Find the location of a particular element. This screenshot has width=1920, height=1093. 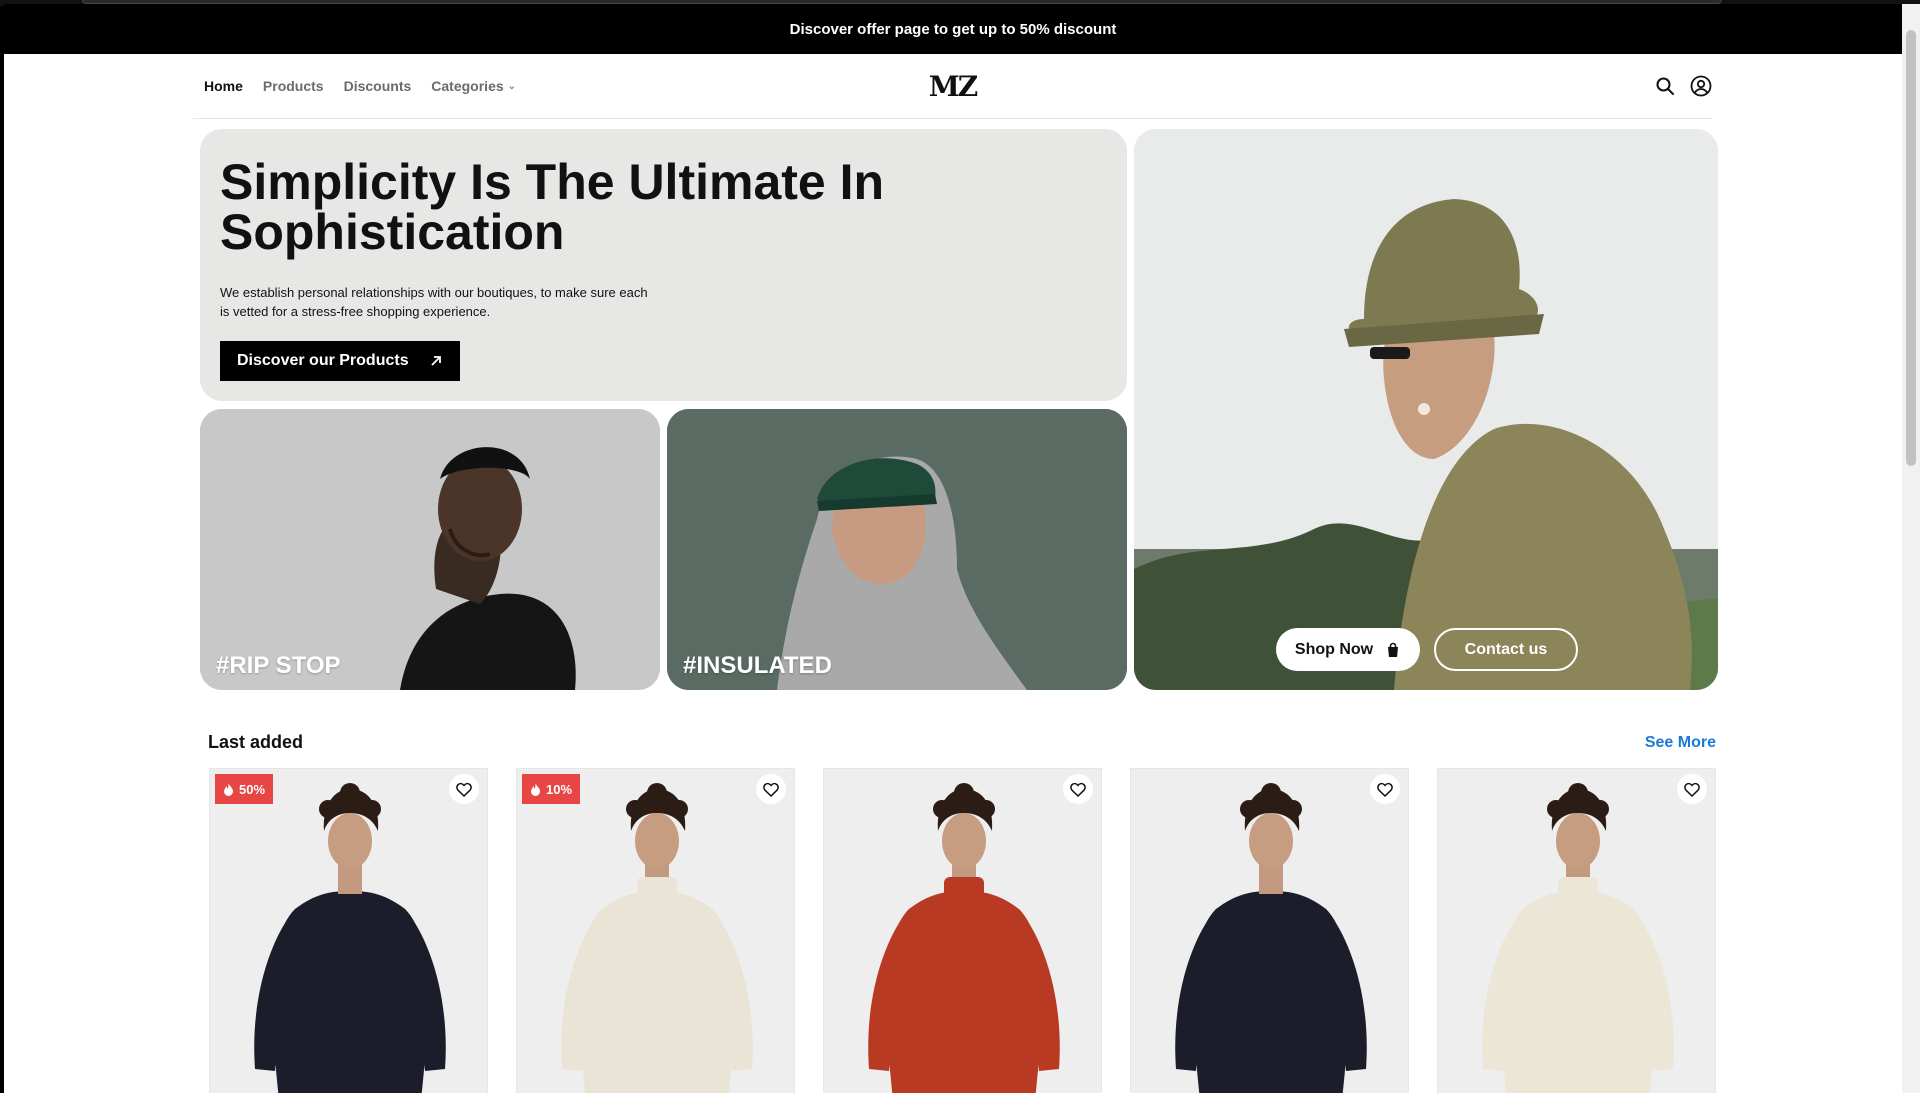

nav-links: Home Products Discounts Categories ⌄ is located at coordinates (354, 86).